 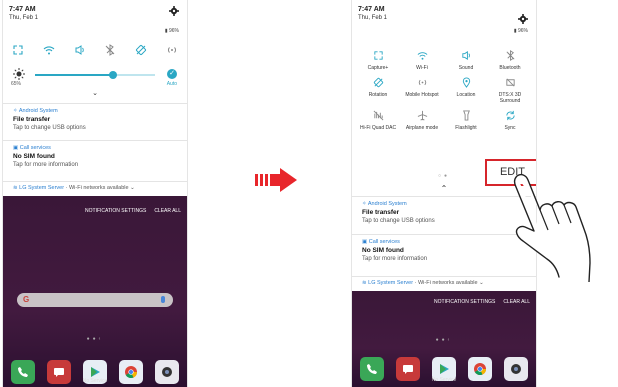 I want to click on quick-settings-row, so click(x=95, y=50).